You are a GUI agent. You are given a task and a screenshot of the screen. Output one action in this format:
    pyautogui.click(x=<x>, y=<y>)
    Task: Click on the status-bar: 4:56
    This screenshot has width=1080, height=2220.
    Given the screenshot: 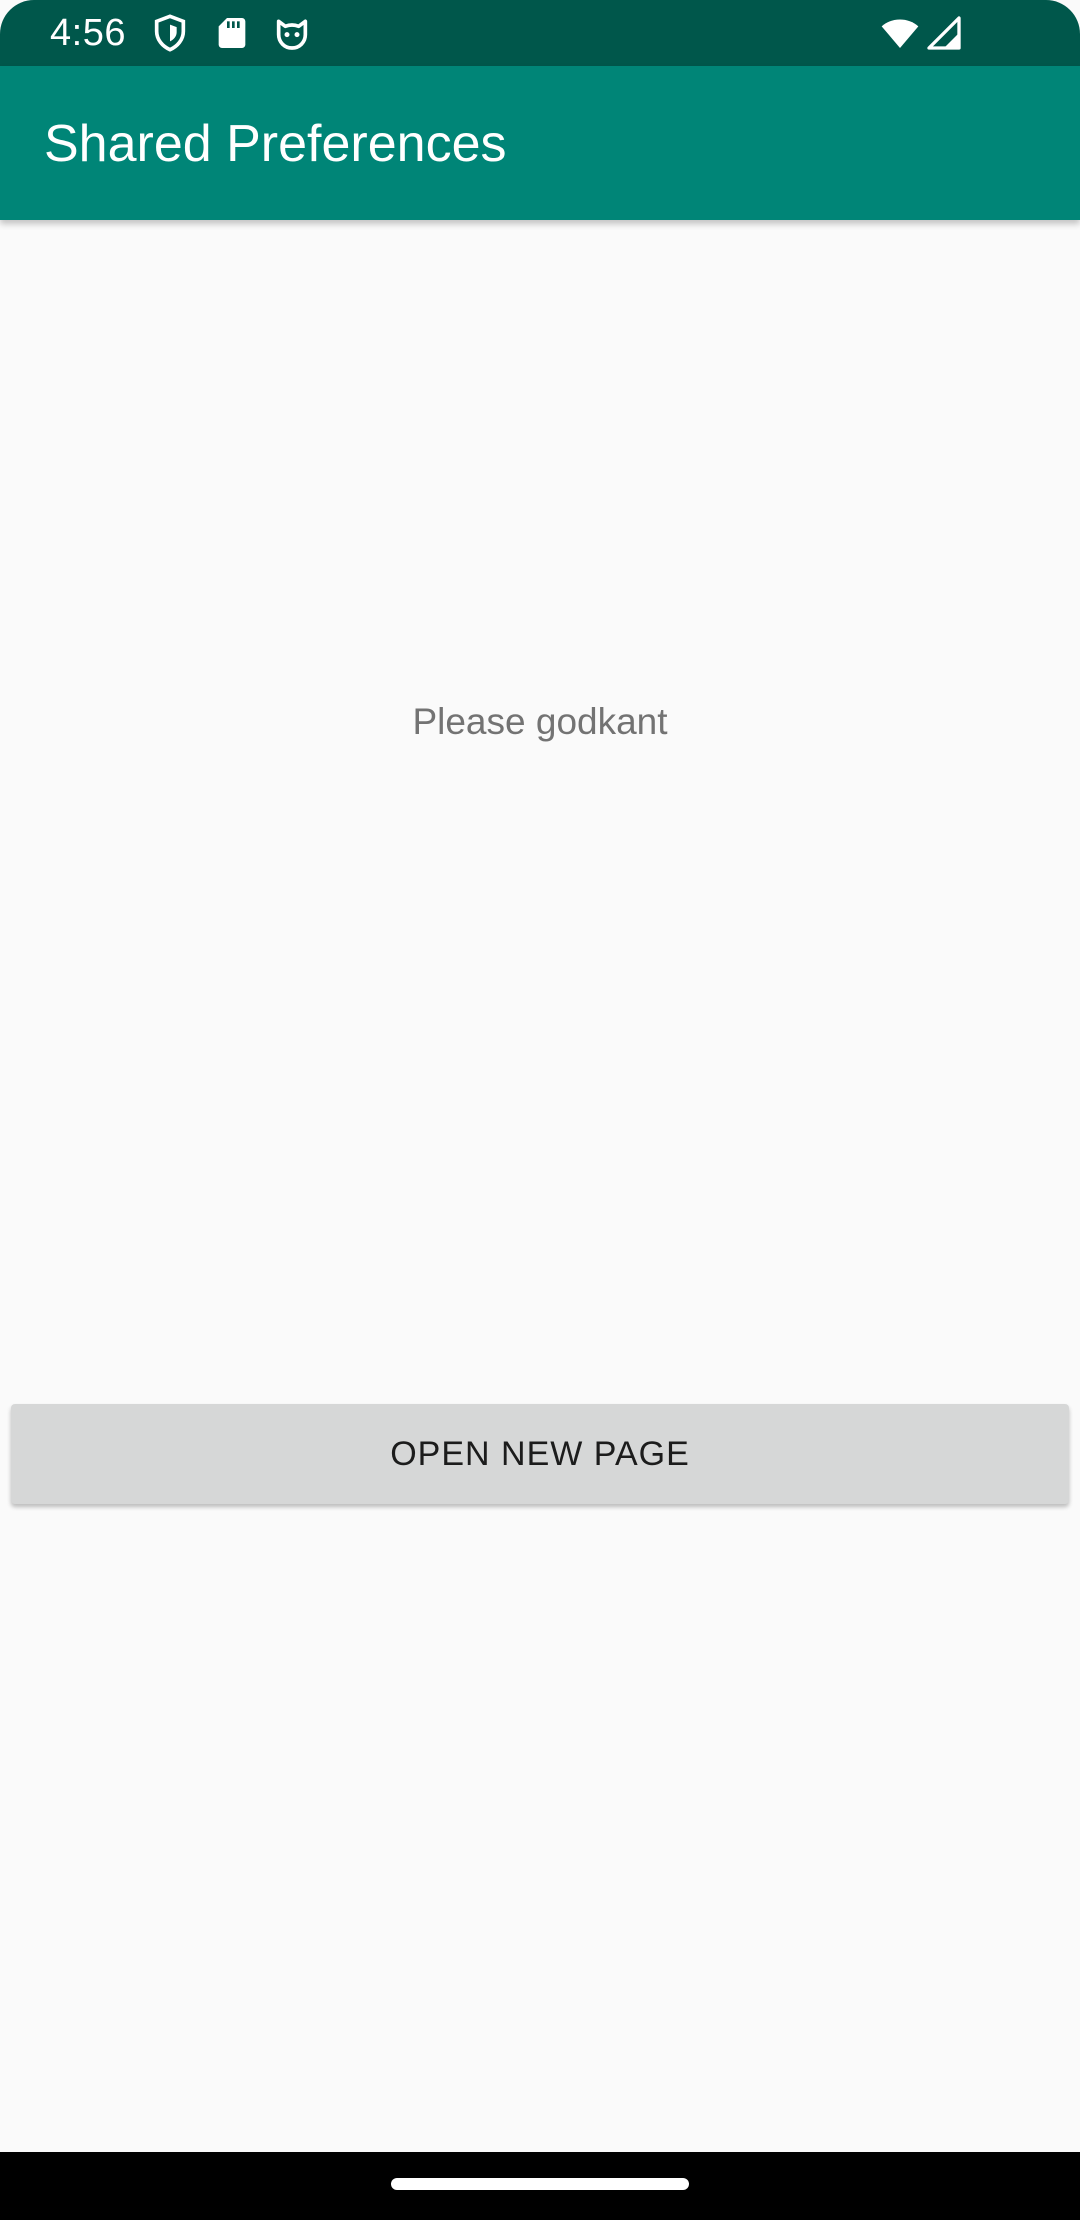 What is the action you would take?
    pyautogui.click(x=540, y=33)
    